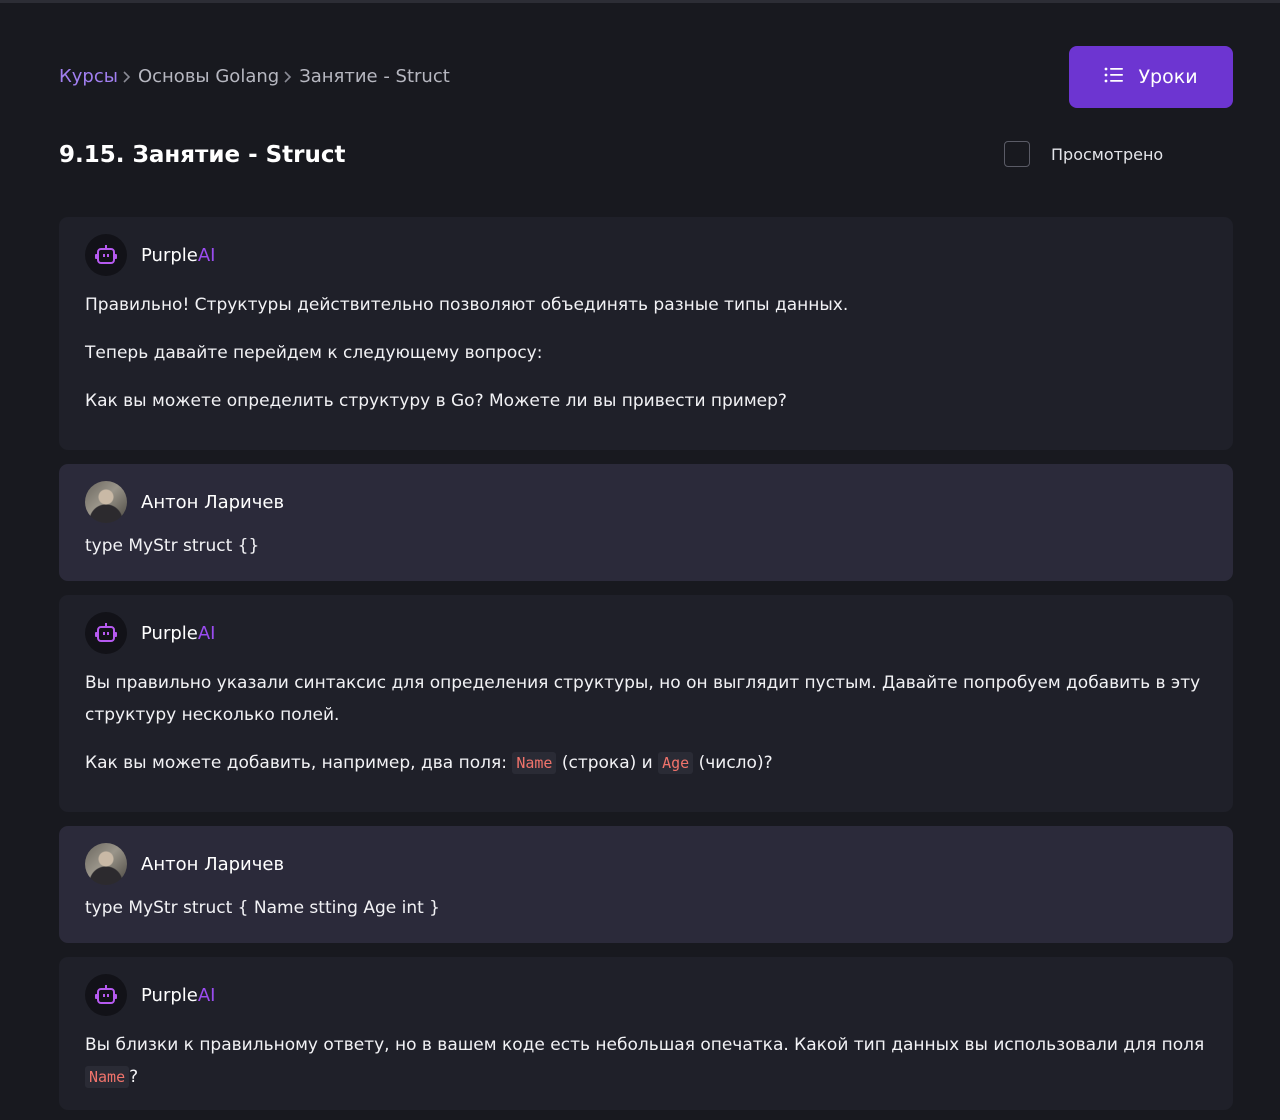  Describe the element at coordinates (374, 76) in the screenshot. I see `breadcrumb-current: Занятие - Struct` at that location.